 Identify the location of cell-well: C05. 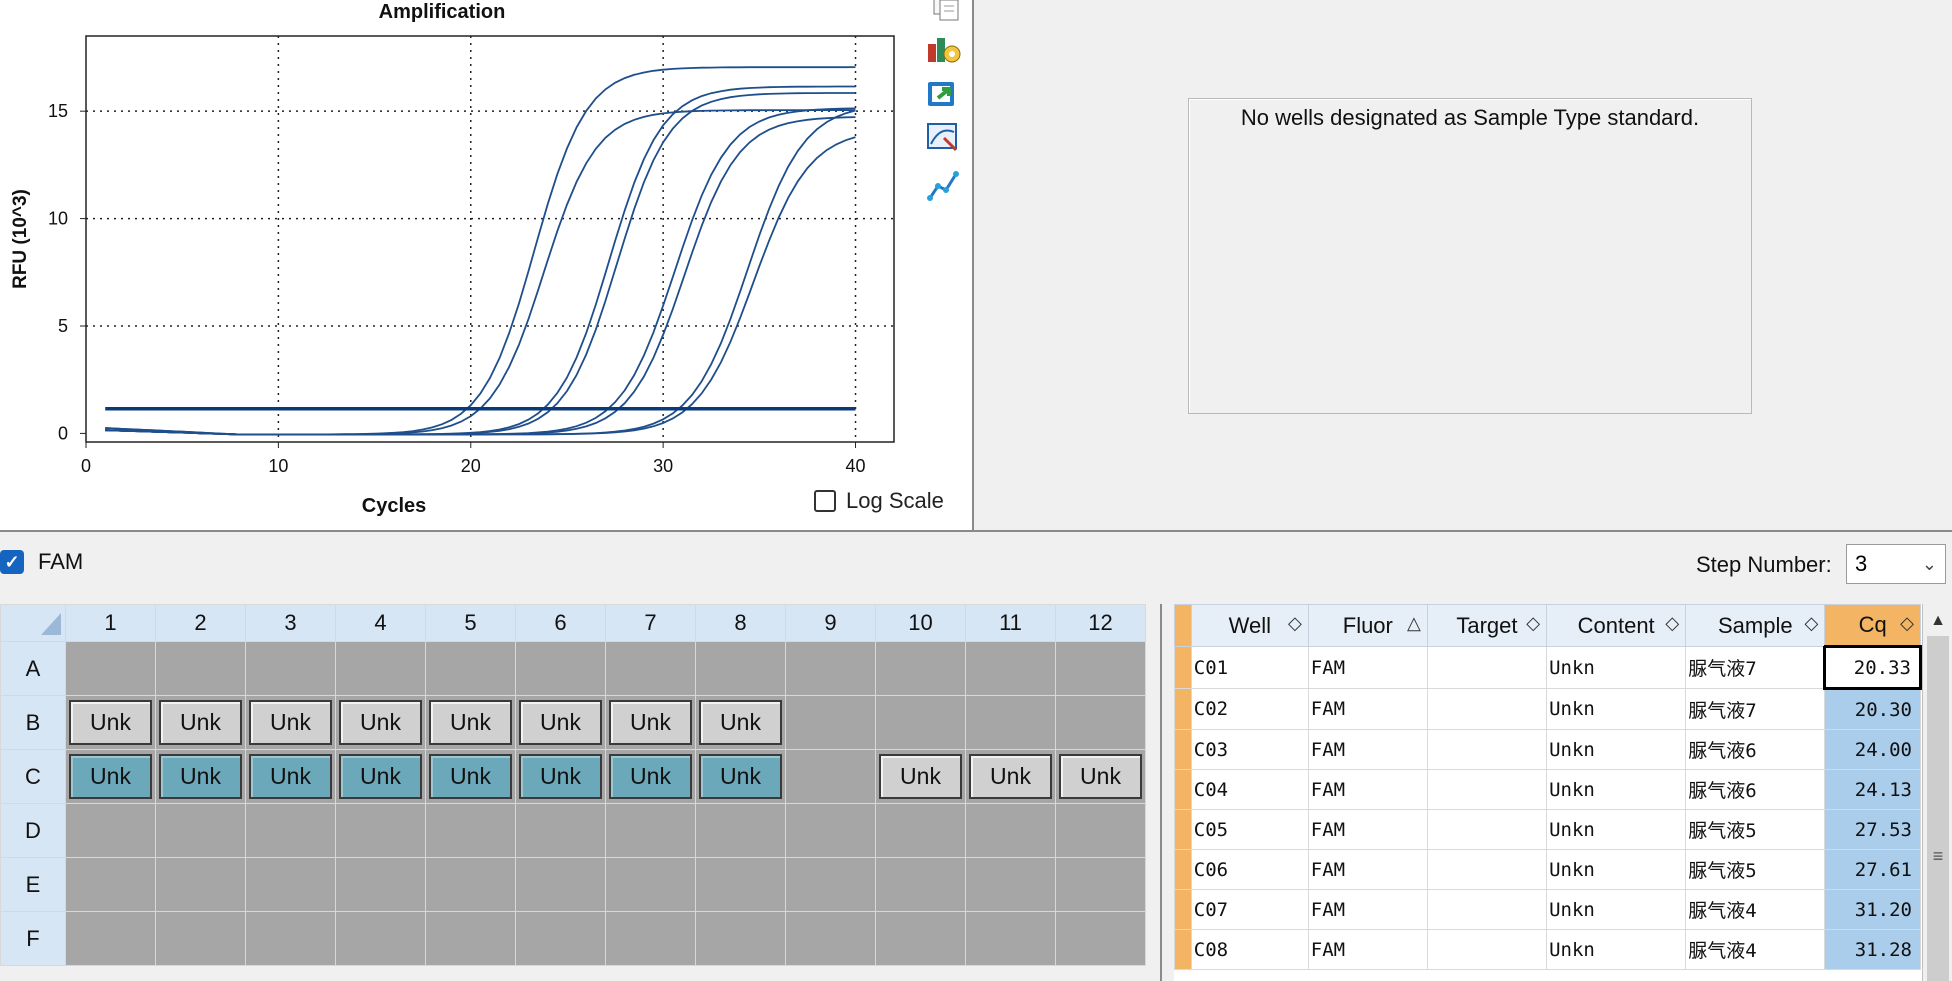
(1249, 829).